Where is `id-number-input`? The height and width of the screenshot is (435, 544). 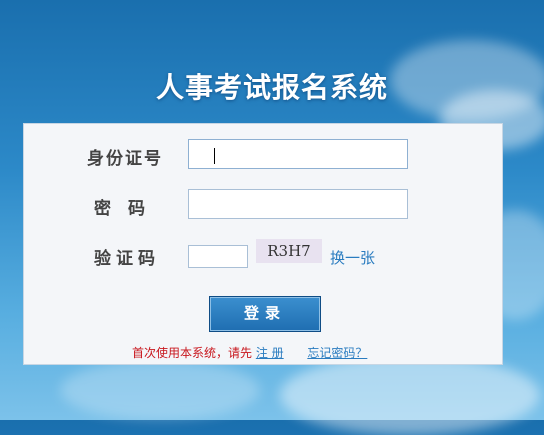 id-number-input is located at coordinates (298, 154).